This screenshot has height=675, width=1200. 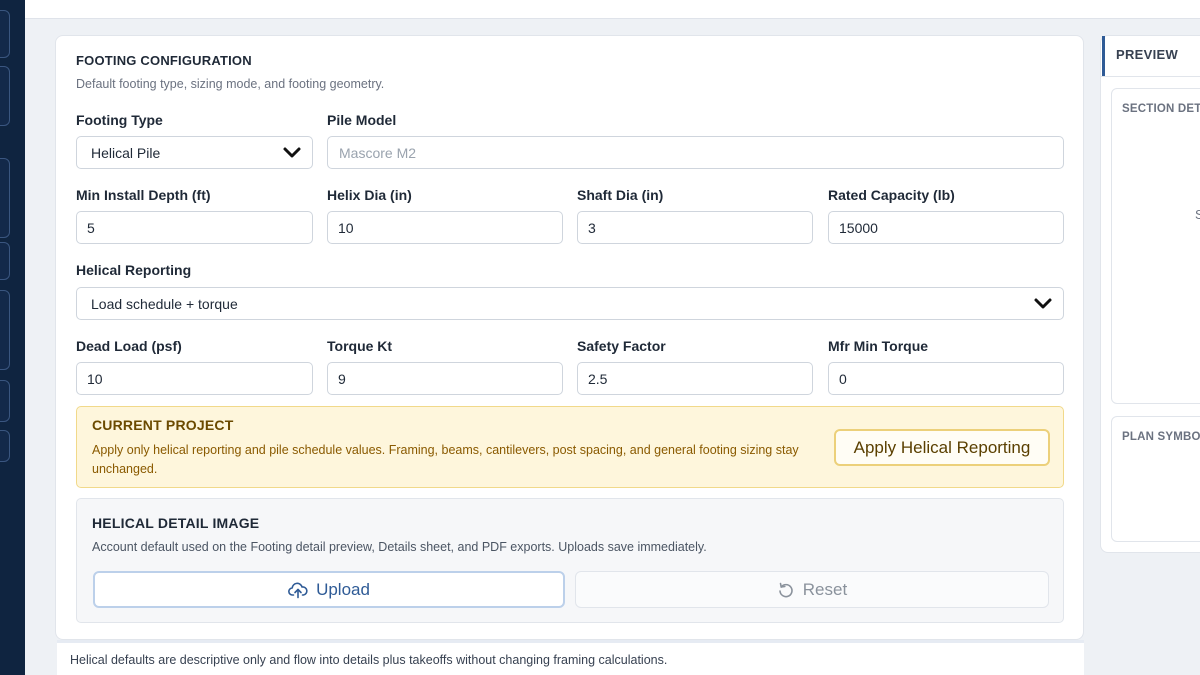 I want to click on footing-type-value: Helical Pile, so click(x=126, y=152).